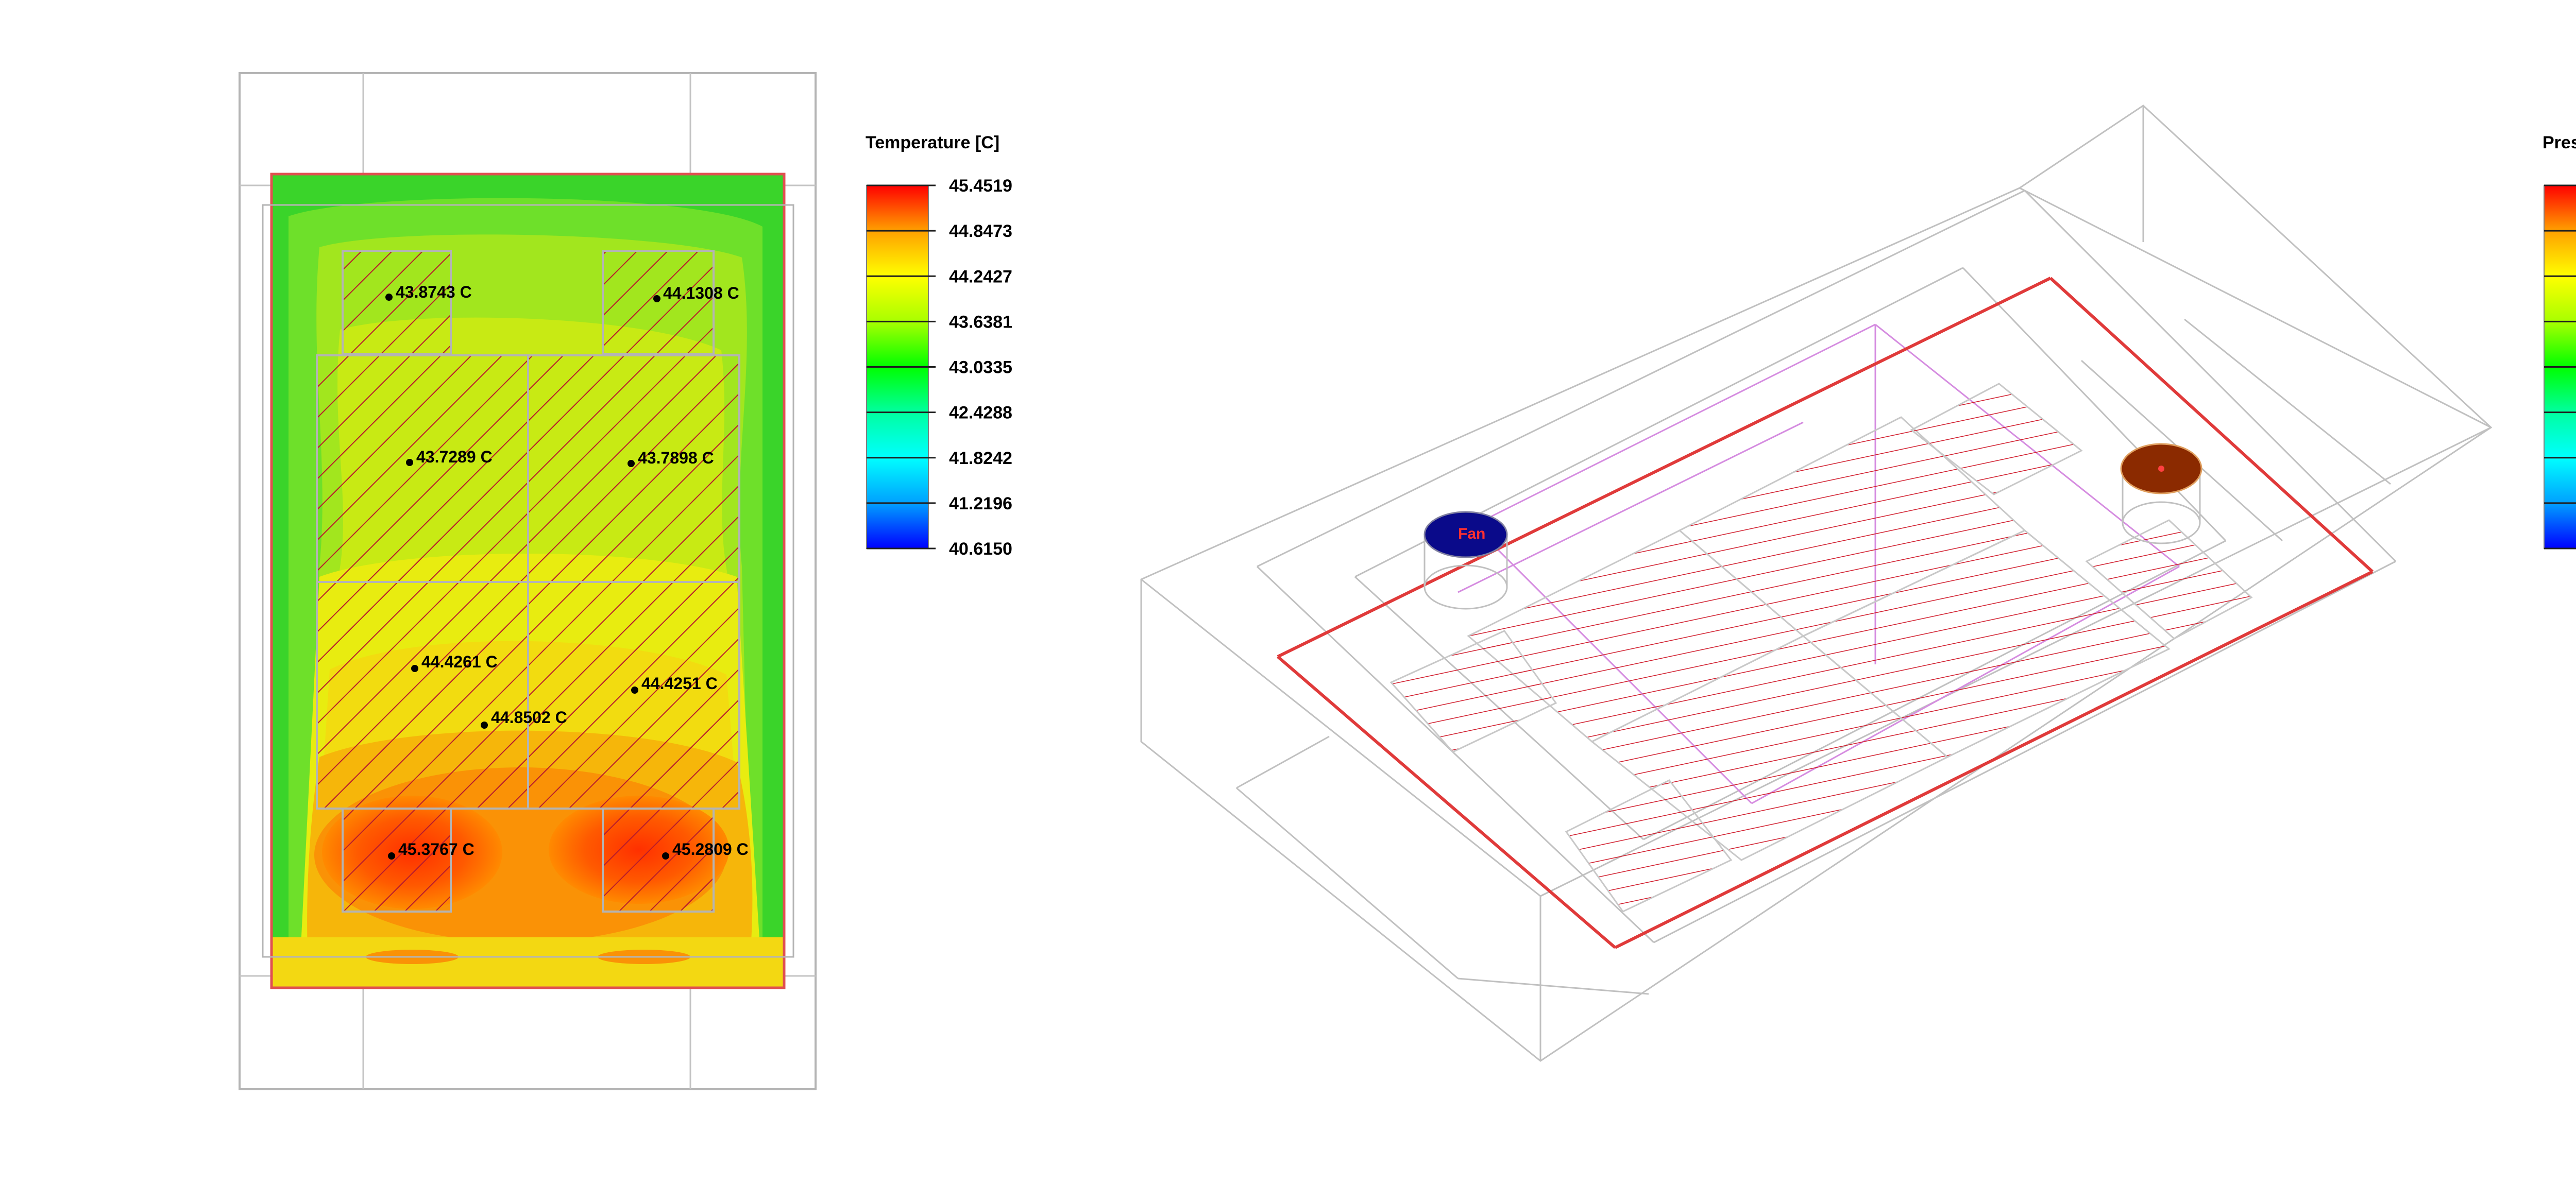 The height and width of the screenshot is (1184, 2576). Describe the element at coordinates (422, 468) in the screenshot. I see `component-large-upper-left` at that location.